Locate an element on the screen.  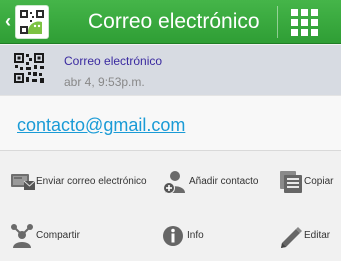
share-button: Compartir is located at coordinates (47, 236).